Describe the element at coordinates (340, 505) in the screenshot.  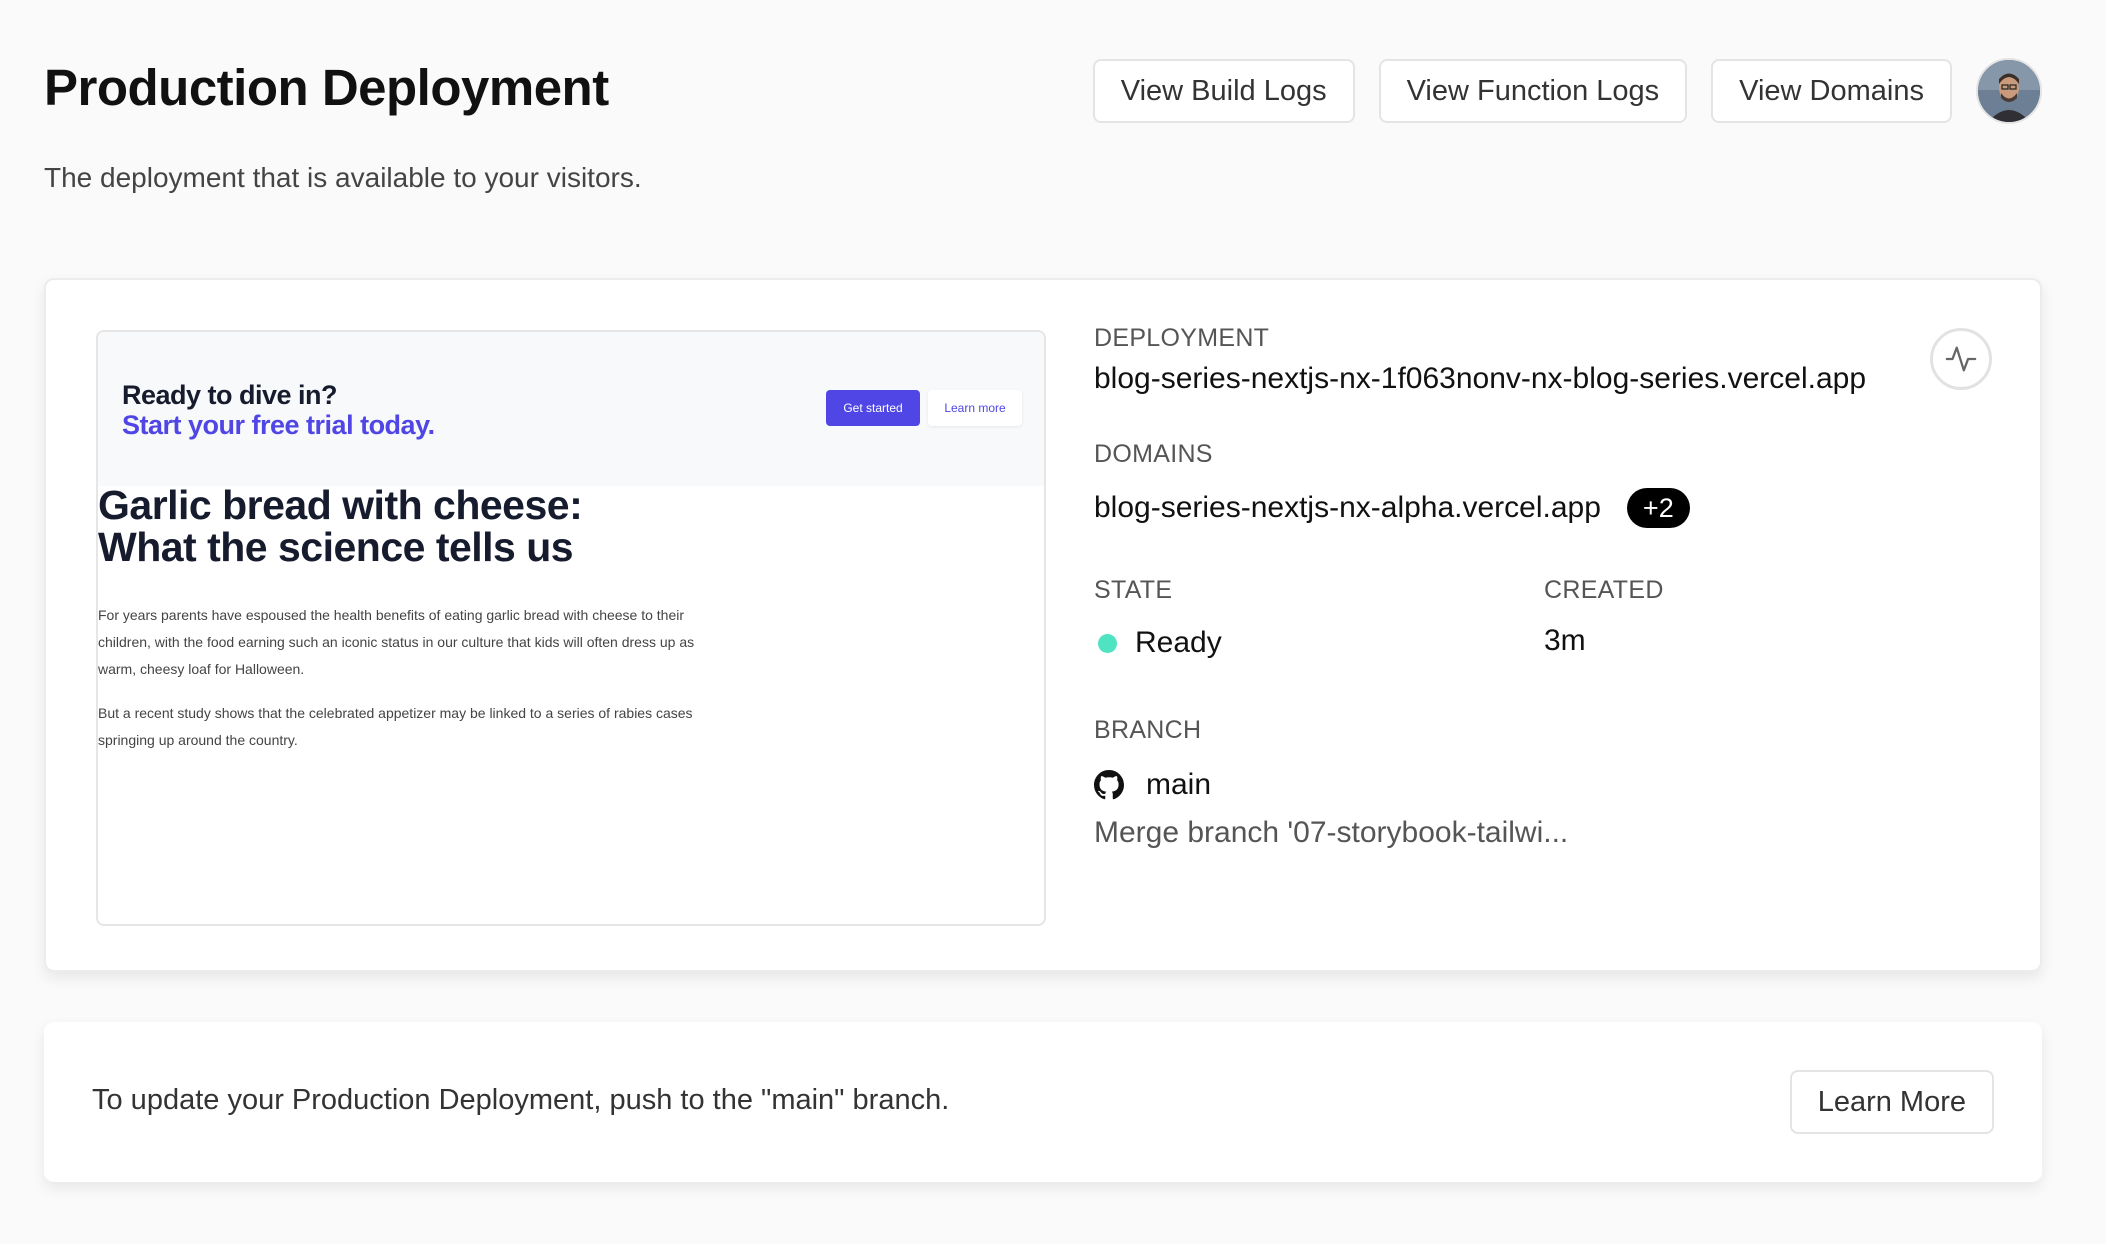
I see `preview-article-title-line1: Garlic bread with cheese:` at that location.